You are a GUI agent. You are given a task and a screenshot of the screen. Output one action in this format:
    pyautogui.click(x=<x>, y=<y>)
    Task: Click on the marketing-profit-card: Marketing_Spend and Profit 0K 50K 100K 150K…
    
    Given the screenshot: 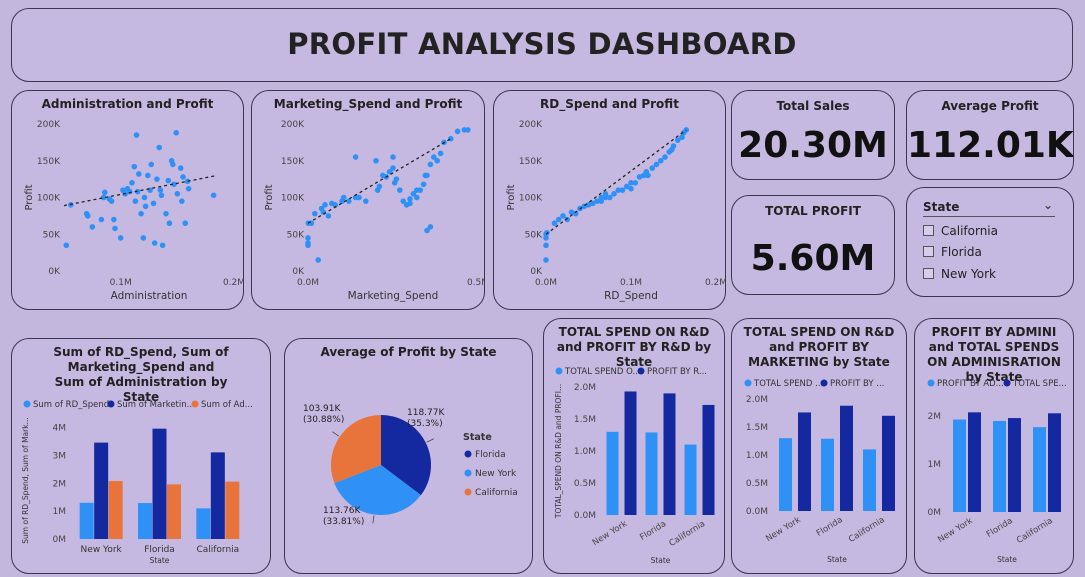 What is the action you would take?
    pyautogui.click(x=368, y=200)
    